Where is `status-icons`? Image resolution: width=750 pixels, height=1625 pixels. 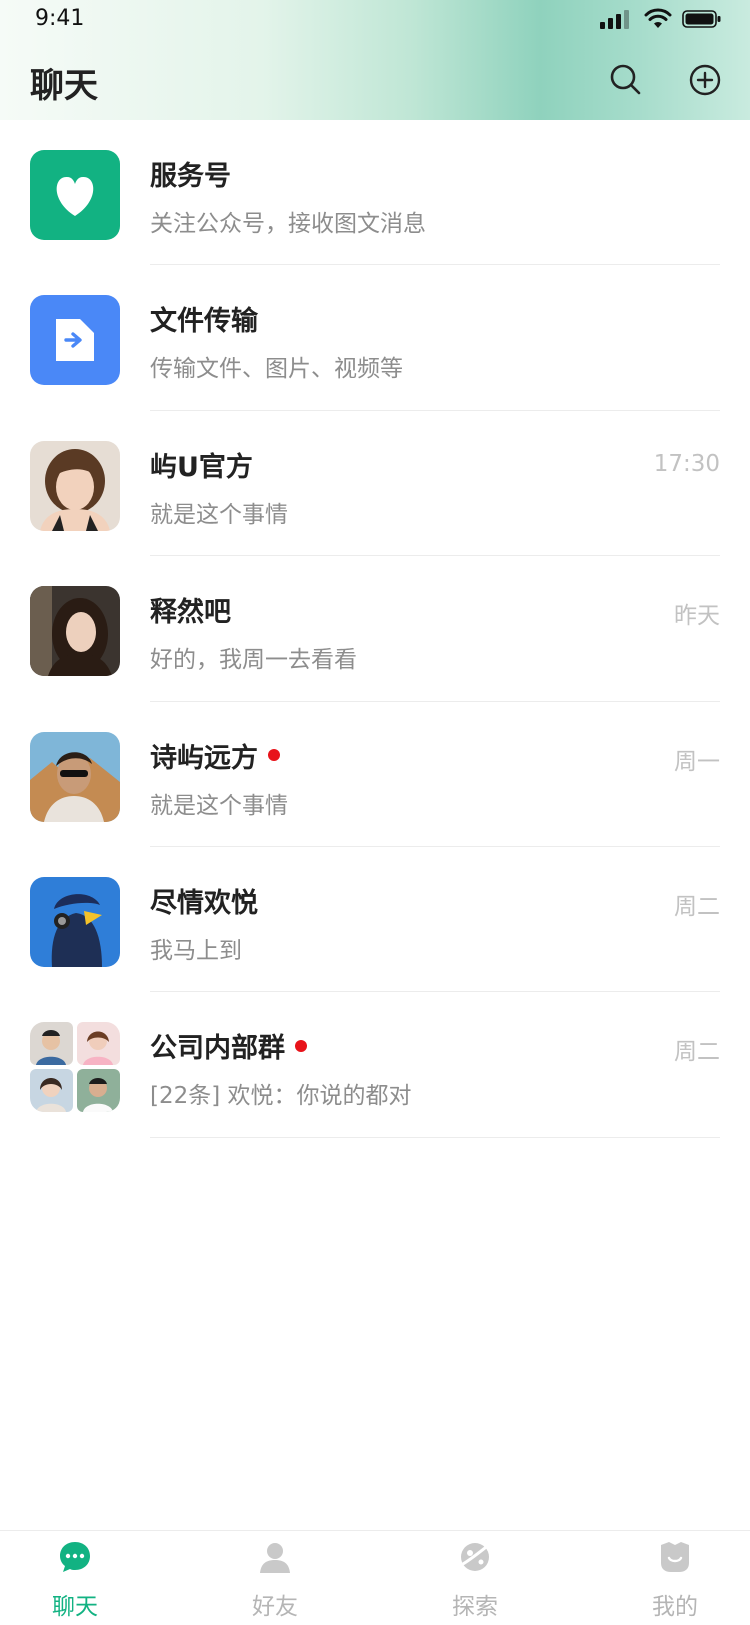 status-icons is located at coordinates (661, 19).